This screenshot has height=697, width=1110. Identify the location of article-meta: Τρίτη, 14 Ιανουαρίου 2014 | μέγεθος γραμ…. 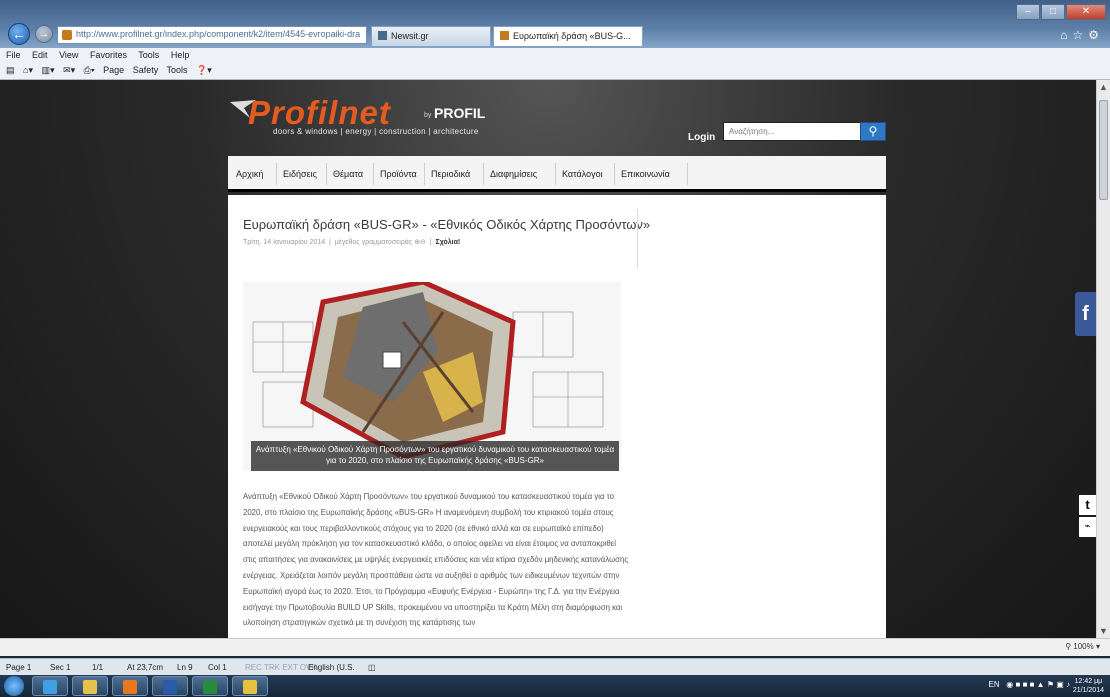
(352, 242).